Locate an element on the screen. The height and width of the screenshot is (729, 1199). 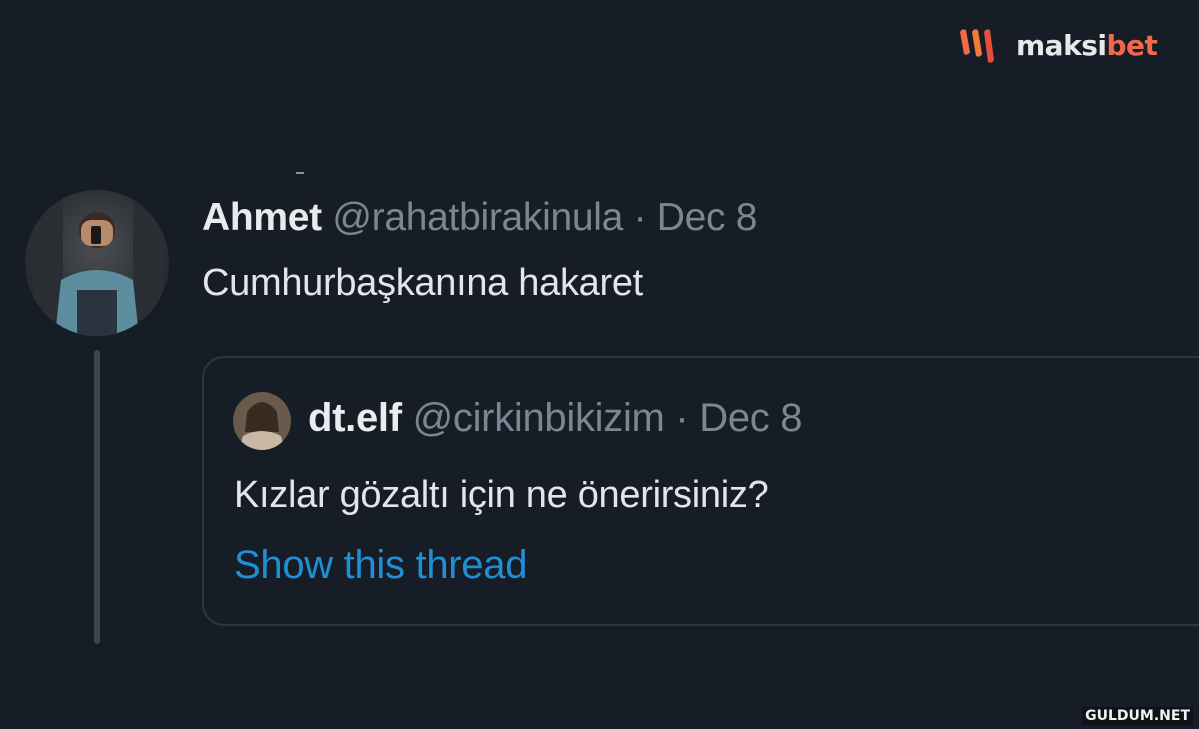
author-handle: @rahatbirakinula is located at coordinates (477, 217).